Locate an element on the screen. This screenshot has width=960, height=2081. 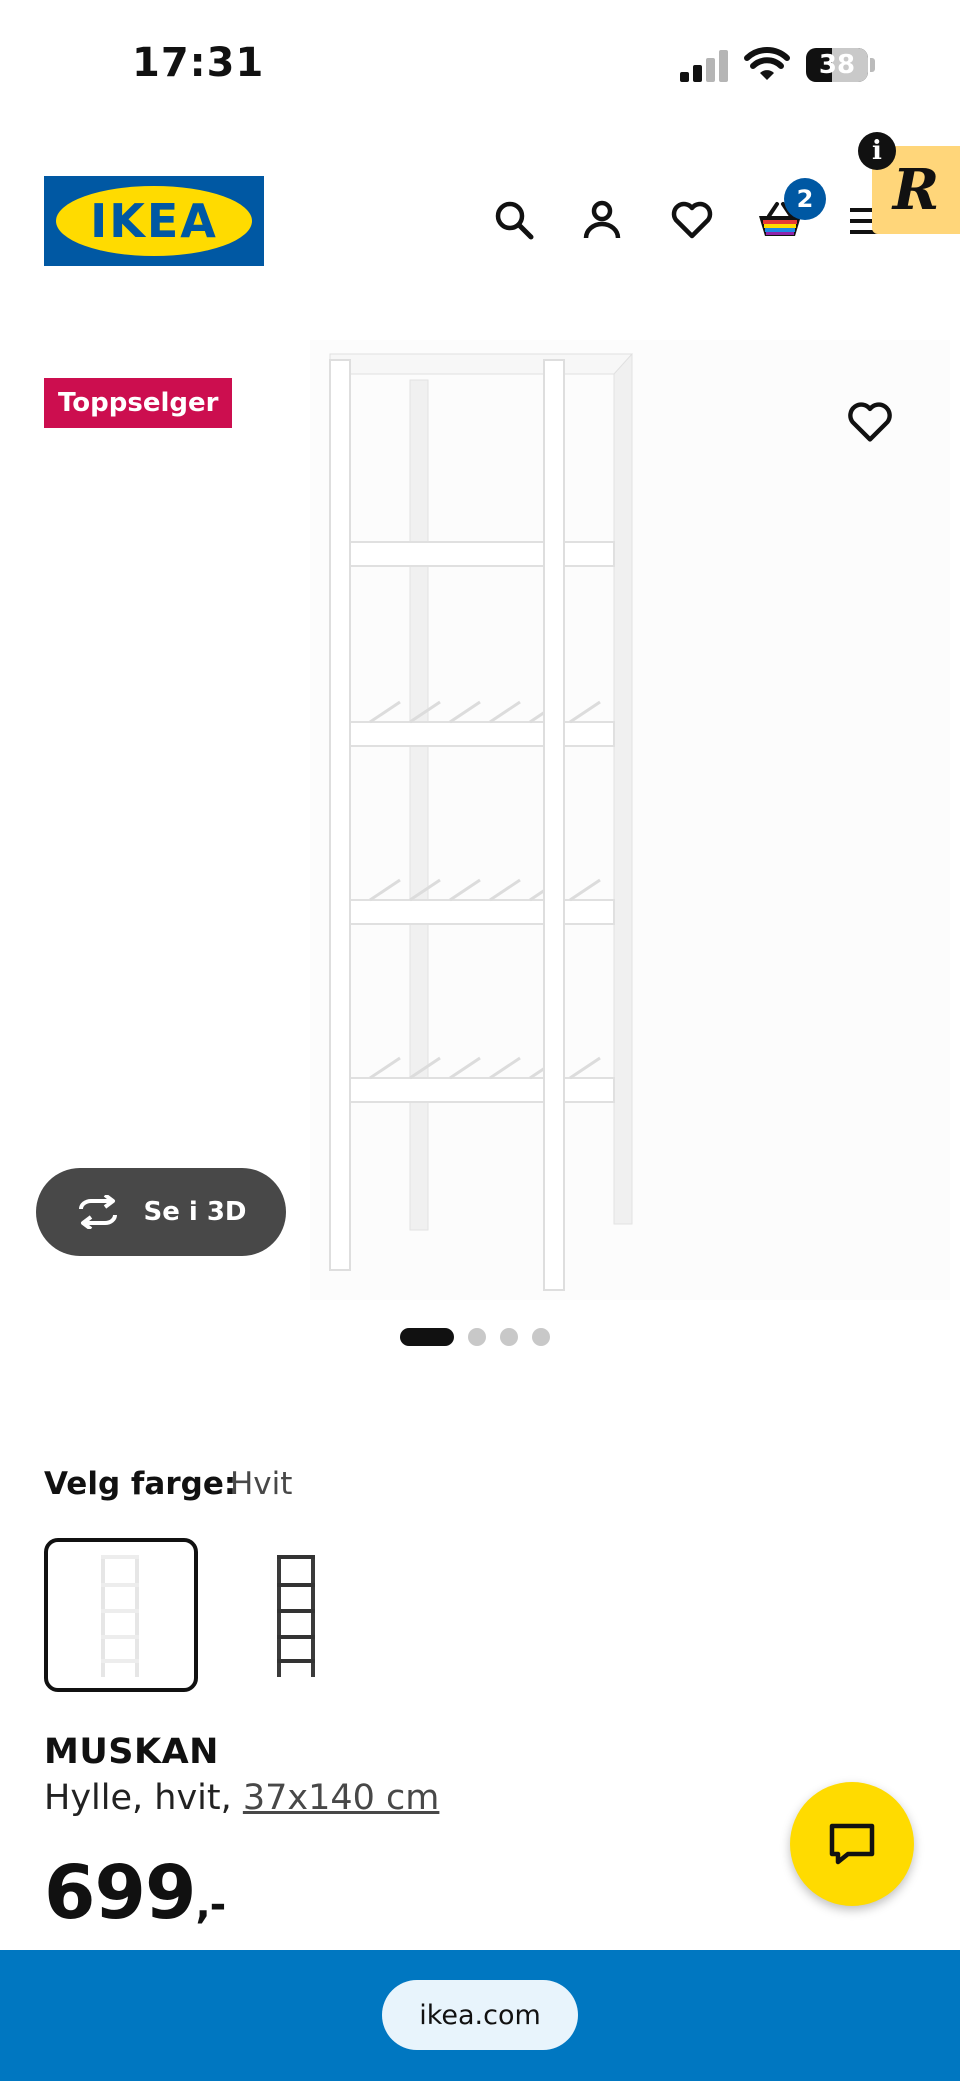
product-description-text: Hylle, hvit, is located at coordinates (143, 1798).